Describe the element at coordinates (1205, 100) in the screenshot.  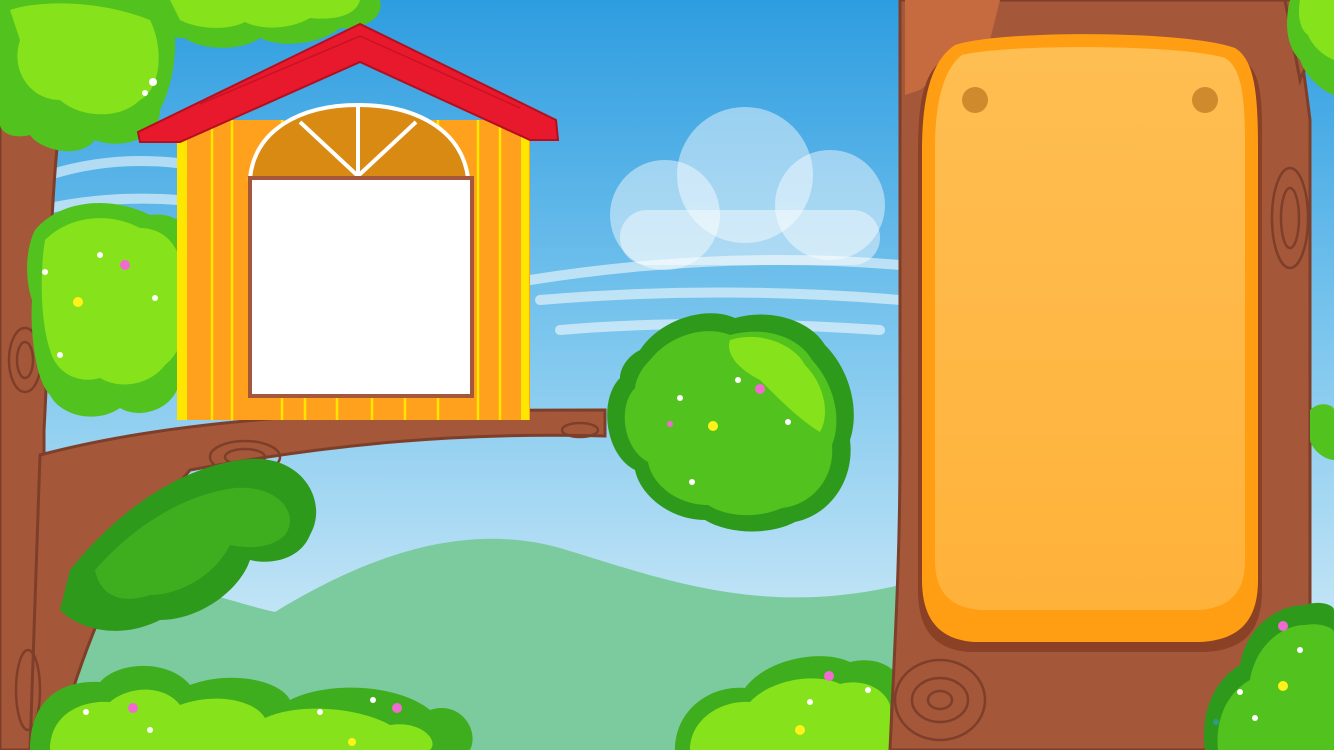
I see `wooden-sign-nail-right` at that location.